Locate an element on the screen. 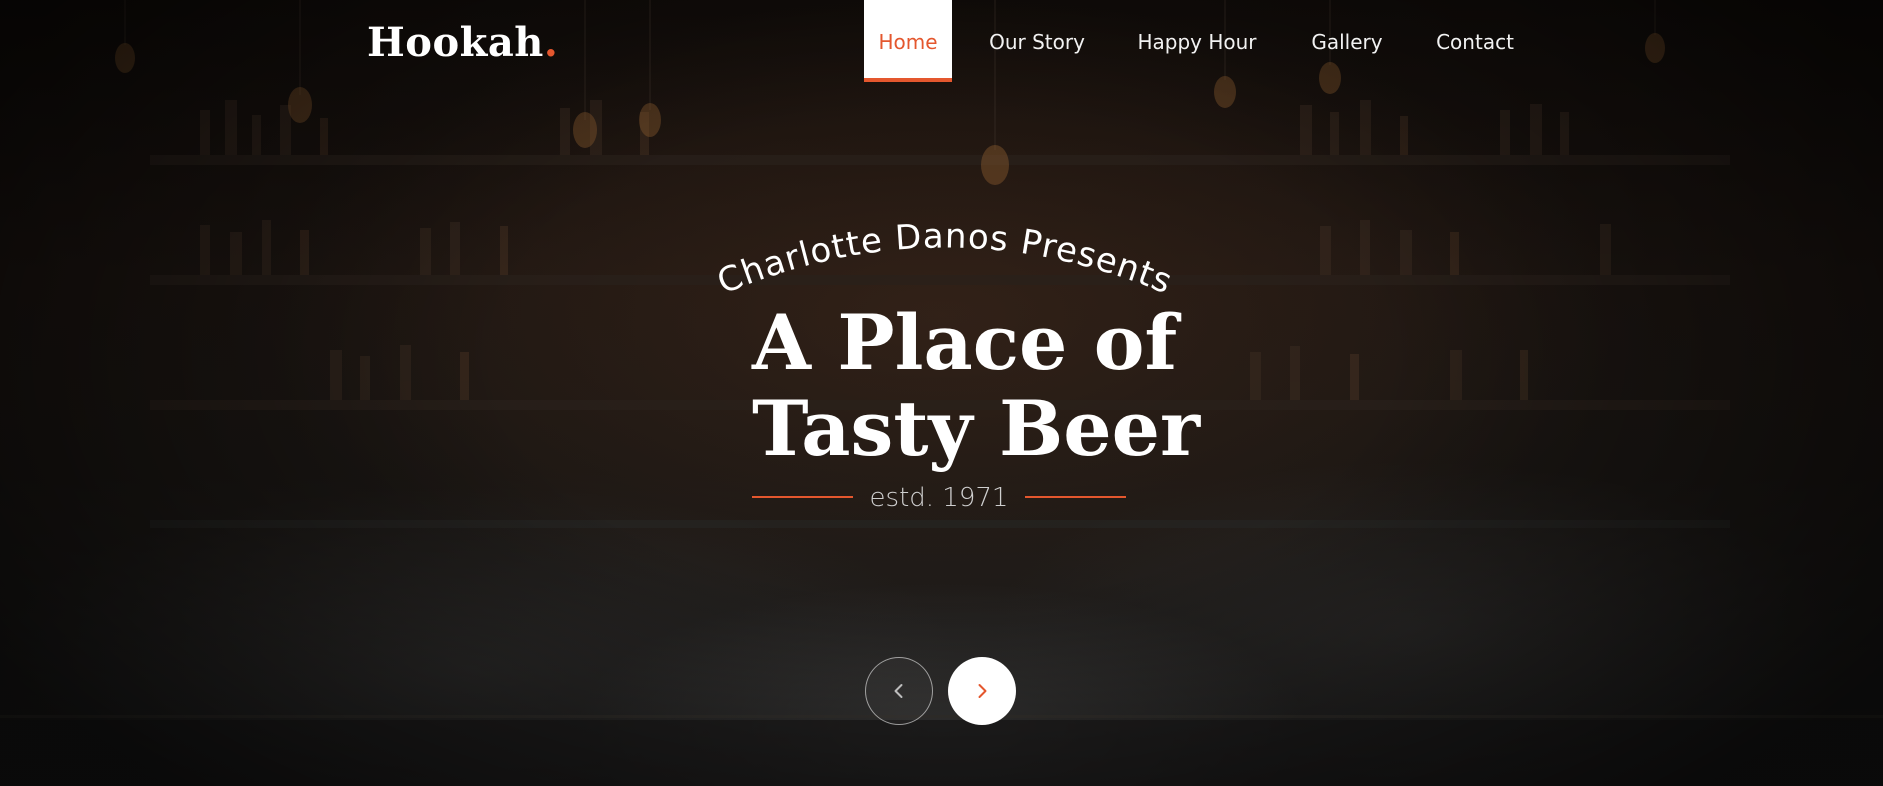 The image size is (1883, 786). nav-item-happy-hour: Happy Hour is located at coordinates (1197, 41).